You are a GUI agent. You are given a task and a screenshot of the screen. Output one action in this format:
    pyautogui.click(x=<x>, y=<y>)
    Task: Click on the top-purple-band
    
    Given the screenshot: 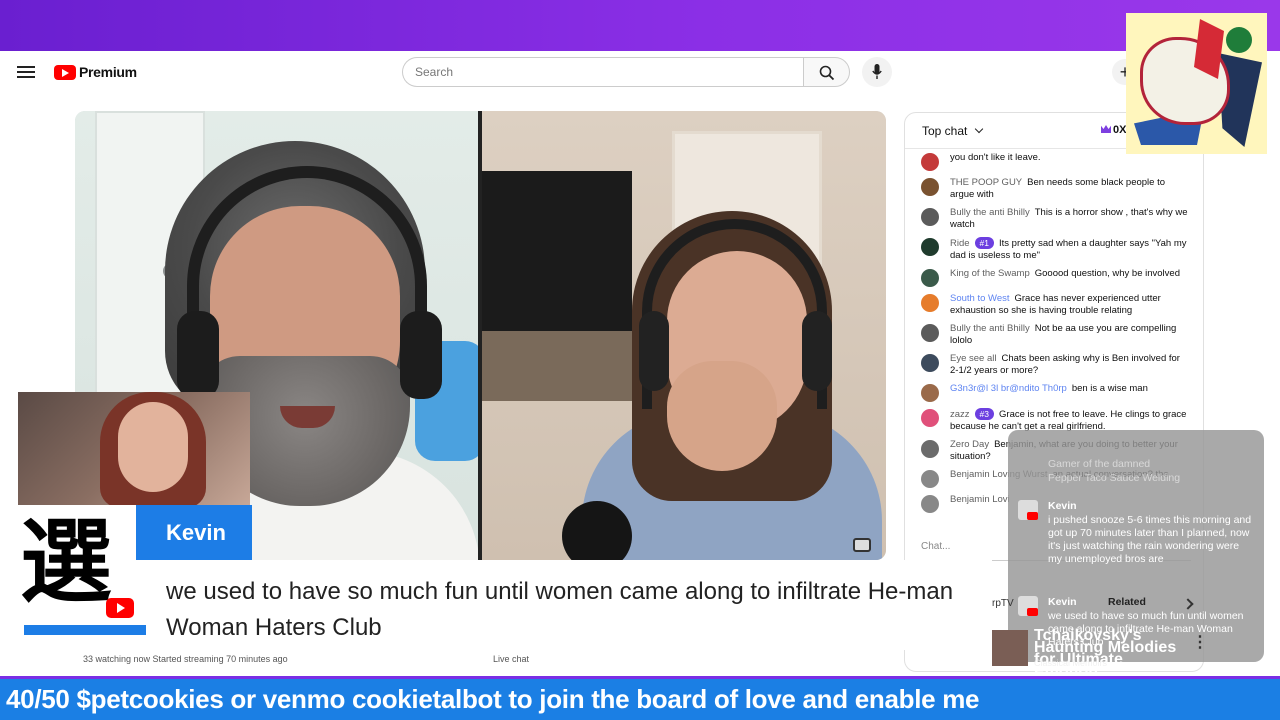 What is the action you would take?
    pyautogui.click(x=640, y=25)
    